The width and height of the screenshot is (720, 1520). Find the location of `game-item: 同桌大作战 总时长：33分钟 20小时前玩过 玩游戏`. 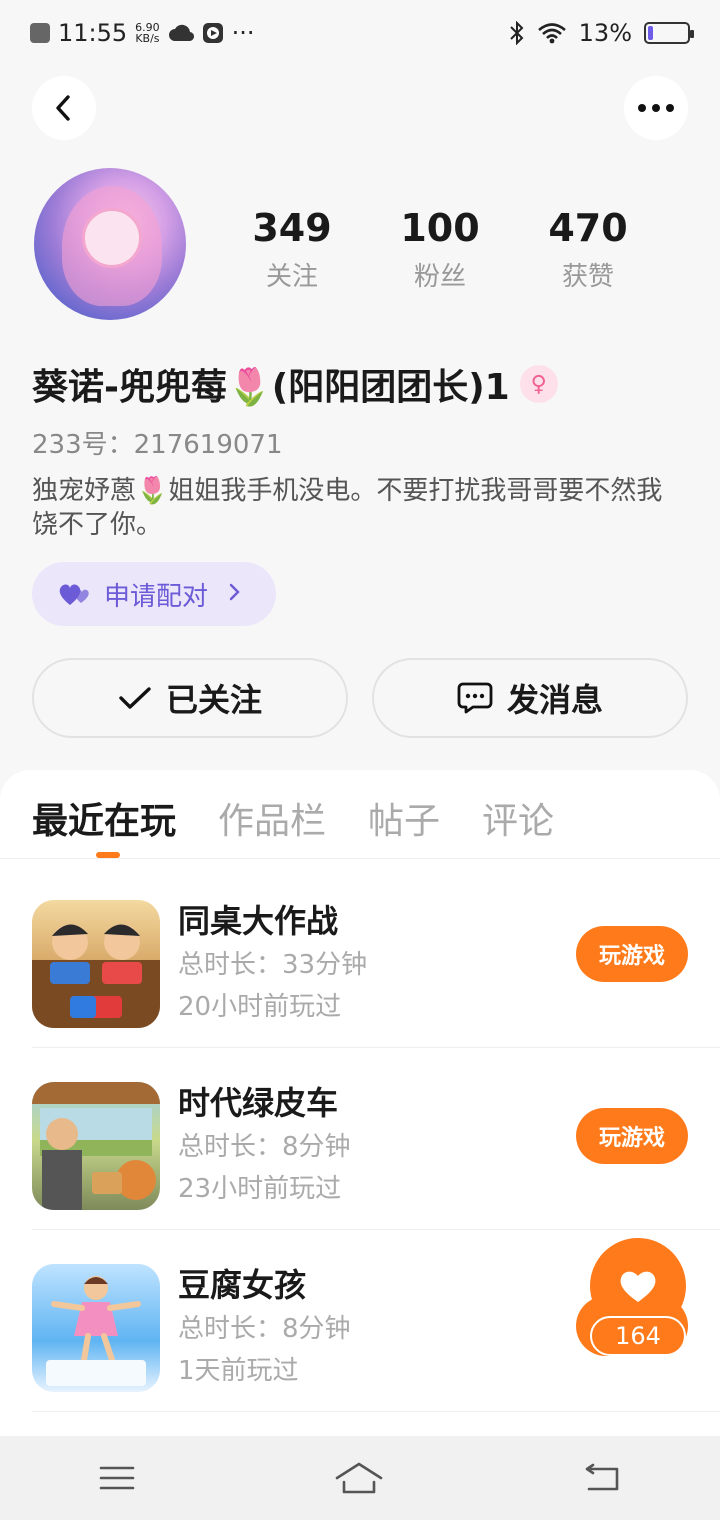

game-item: 同桌大作战 总时长：33分钟 20小时前玩过 玩游戏 is located at coordinates (376, 957).